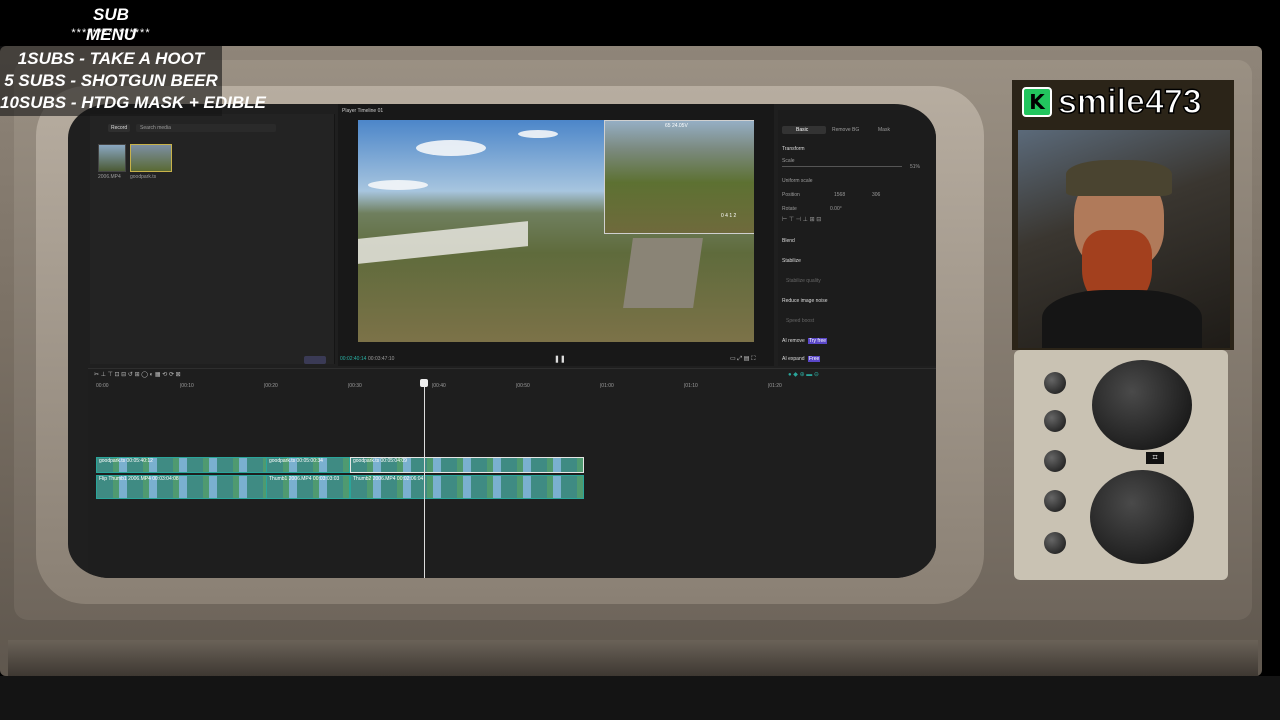  Describe the element at coordinates (212, 239) in the screenshot. I see `media-pane: Record Search media 2006.MP4 goodpark.ts` at that location.